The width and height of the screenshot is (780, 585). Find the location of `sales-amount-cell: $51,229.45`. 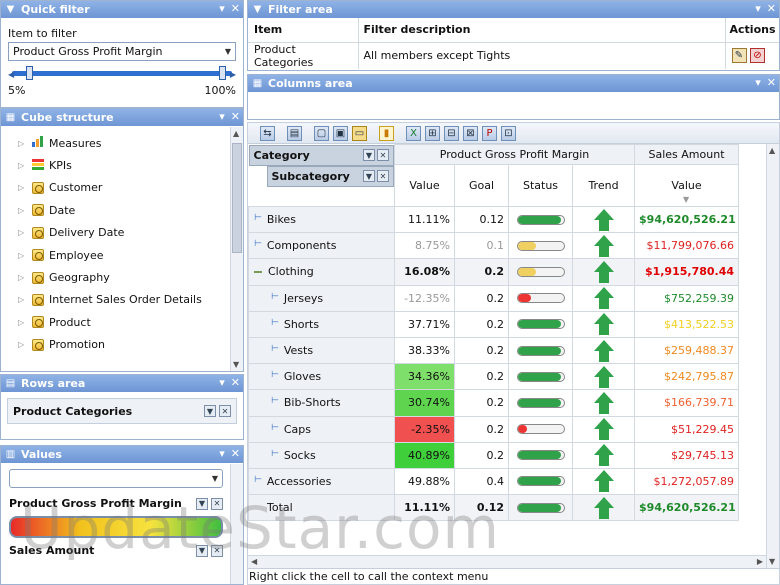

sales-amount-cell: $51,229.45 is located at coordinates (687, 429).